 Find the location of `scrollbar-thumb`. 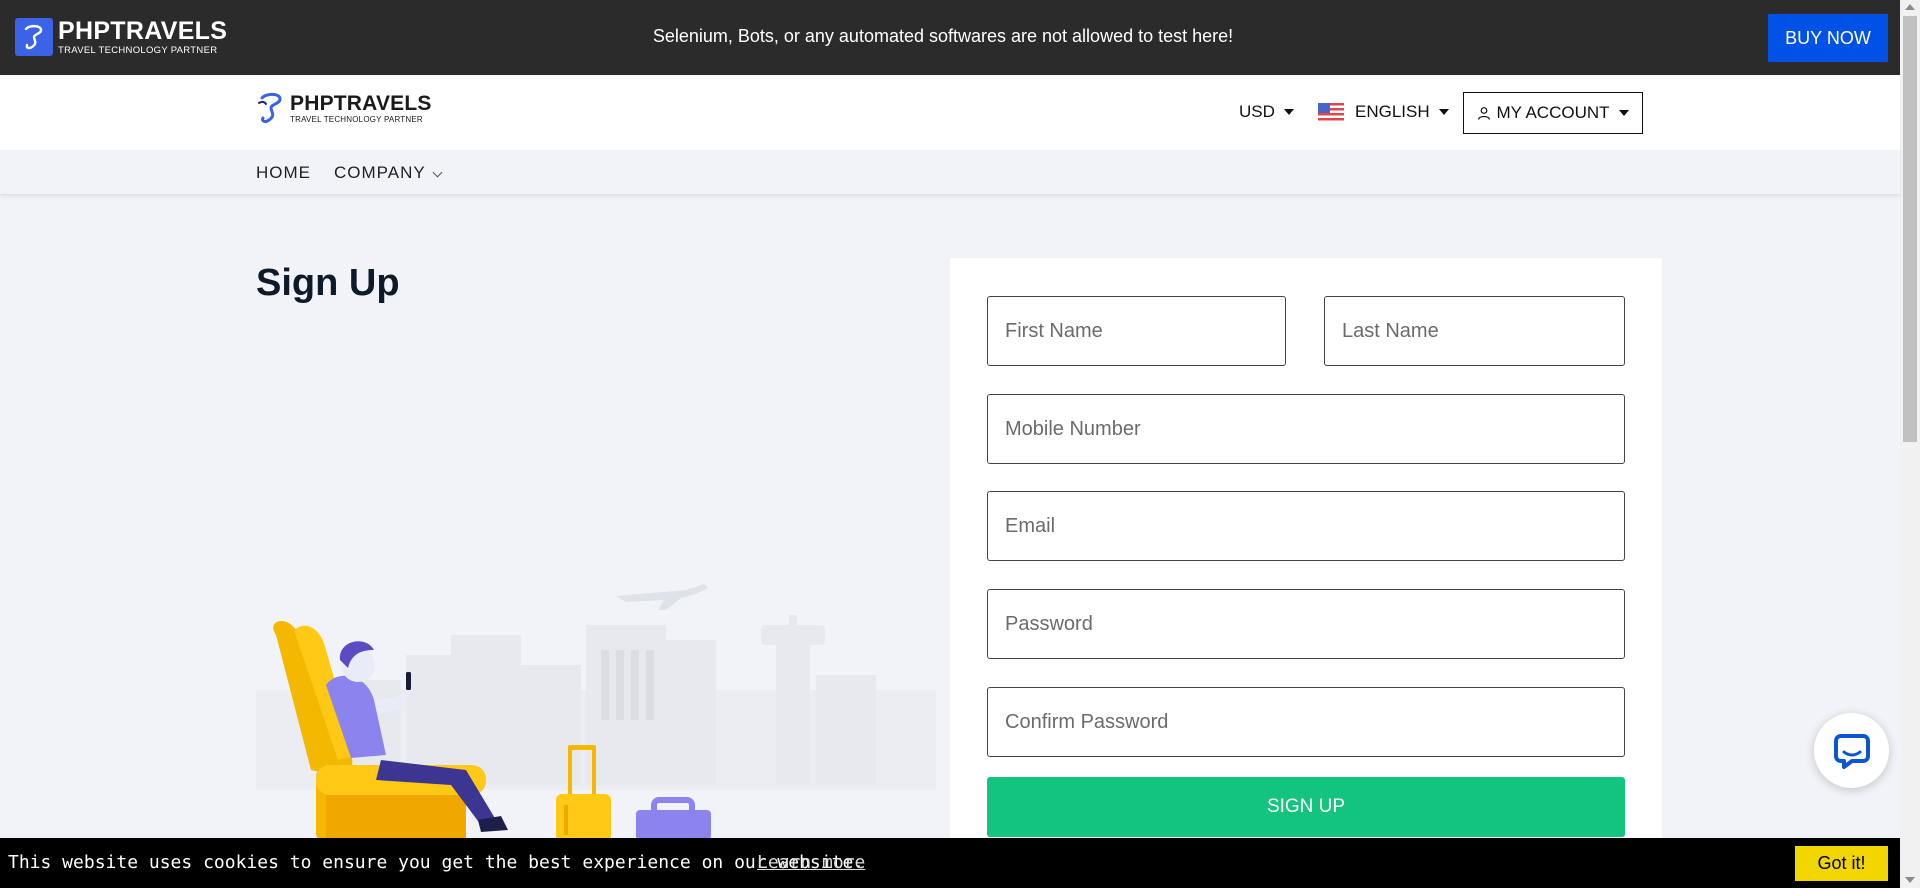

scrollbar-thumb is located at coordinates (1910, 229).